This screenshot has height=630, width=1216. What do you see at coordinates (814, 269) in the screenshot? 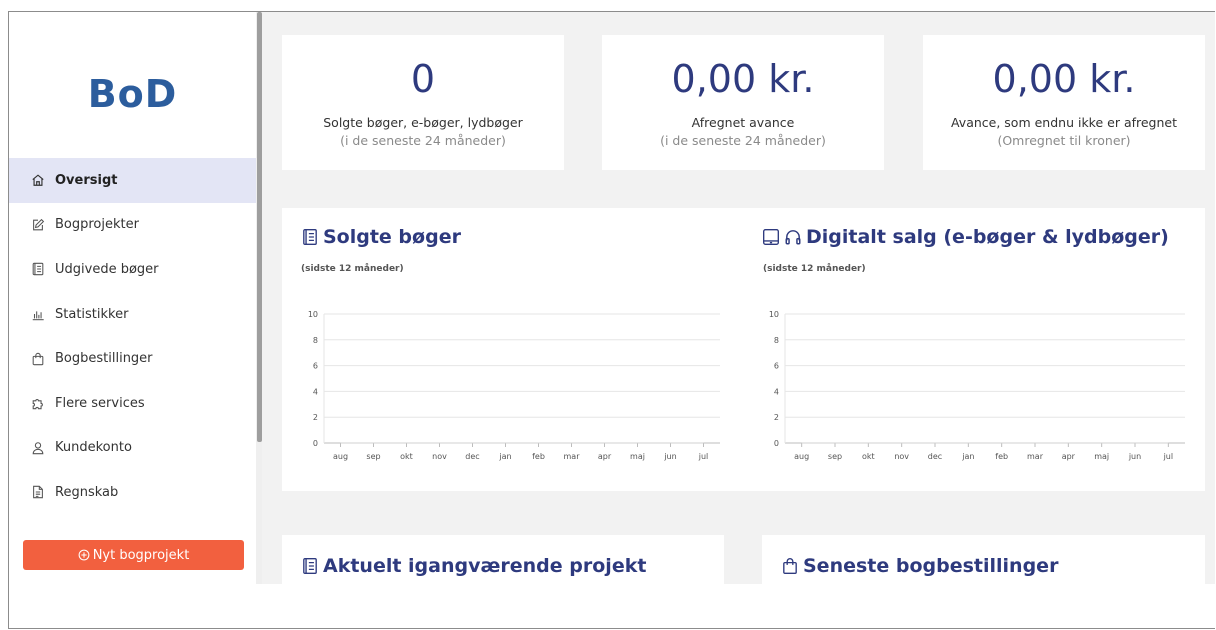
I see `digital-sales-subtitle: (sidste 12 måneder)` at bounding box center [814, 269].